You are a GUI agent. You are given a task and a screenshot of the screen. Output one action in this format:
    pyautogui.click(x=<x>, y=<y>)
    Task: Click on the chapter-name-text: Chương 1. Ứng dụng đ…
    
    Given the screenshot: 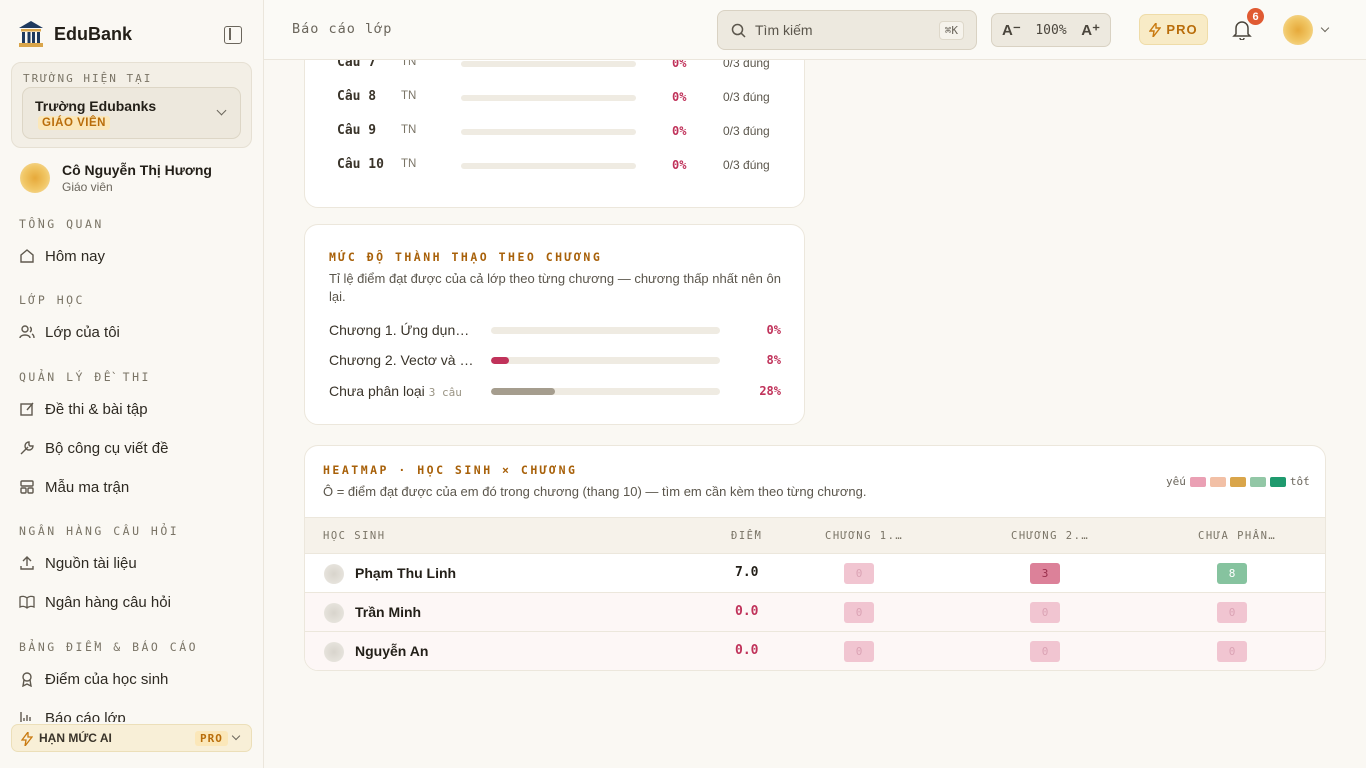 What is the action you would take?
    pyautogui.click(x=403, y=330)
    